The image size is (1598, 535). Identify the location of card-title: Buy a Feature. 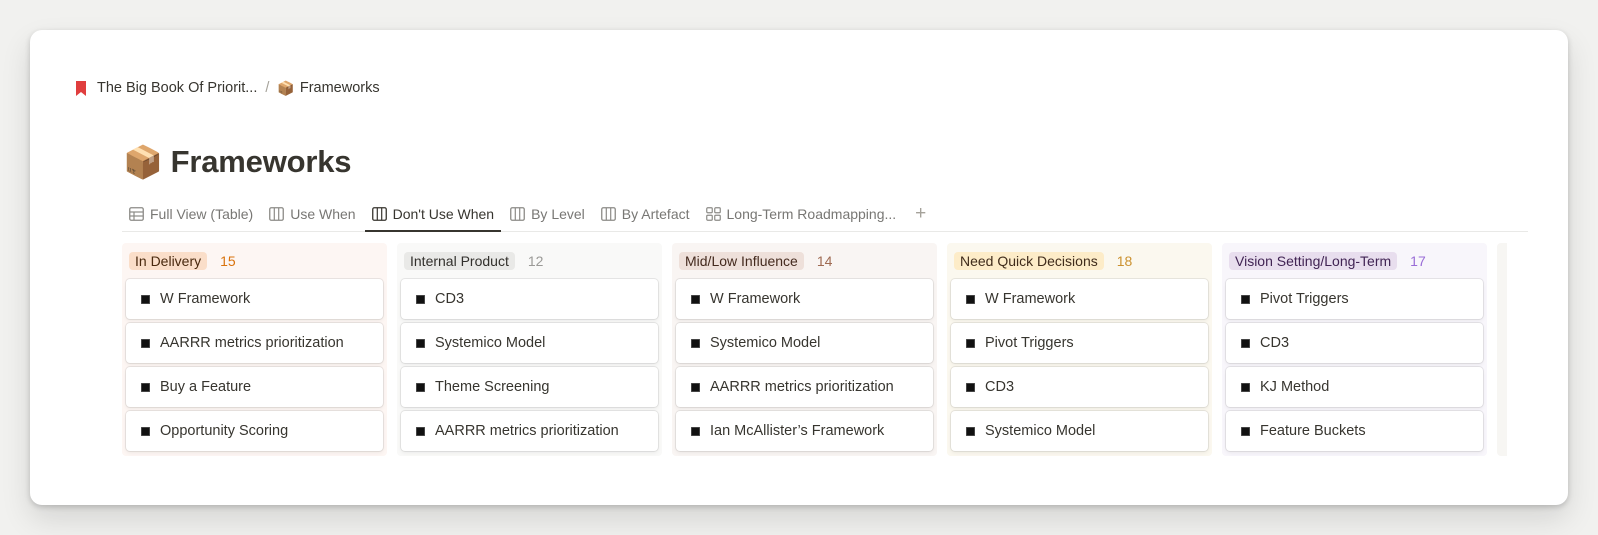
(206, 387).